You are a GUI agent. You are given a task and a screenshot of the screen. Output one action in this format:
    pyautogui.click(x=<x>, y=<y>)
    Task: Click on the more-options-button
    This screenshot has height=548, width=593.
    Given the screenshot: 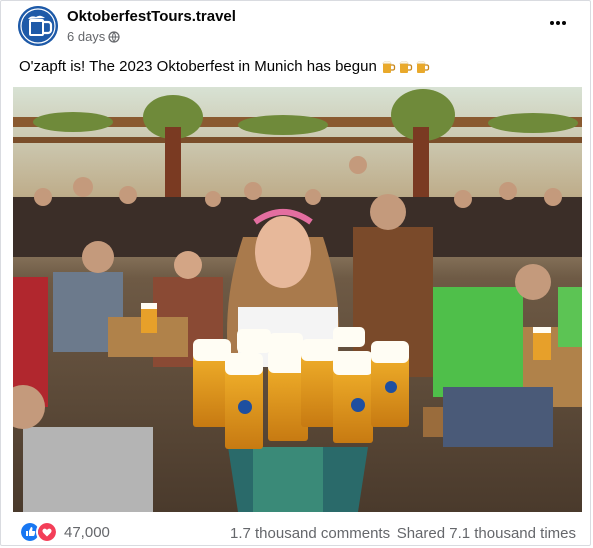 What is the action you would take?
    pyautogui.click(x=558, y=23)
    